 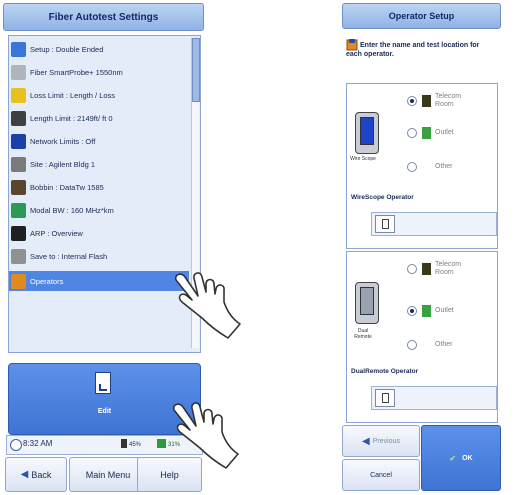 What do you see at coordinates (18, 281) in the screenshot?
I see `operators-icon` at bounding box center [18, 281].